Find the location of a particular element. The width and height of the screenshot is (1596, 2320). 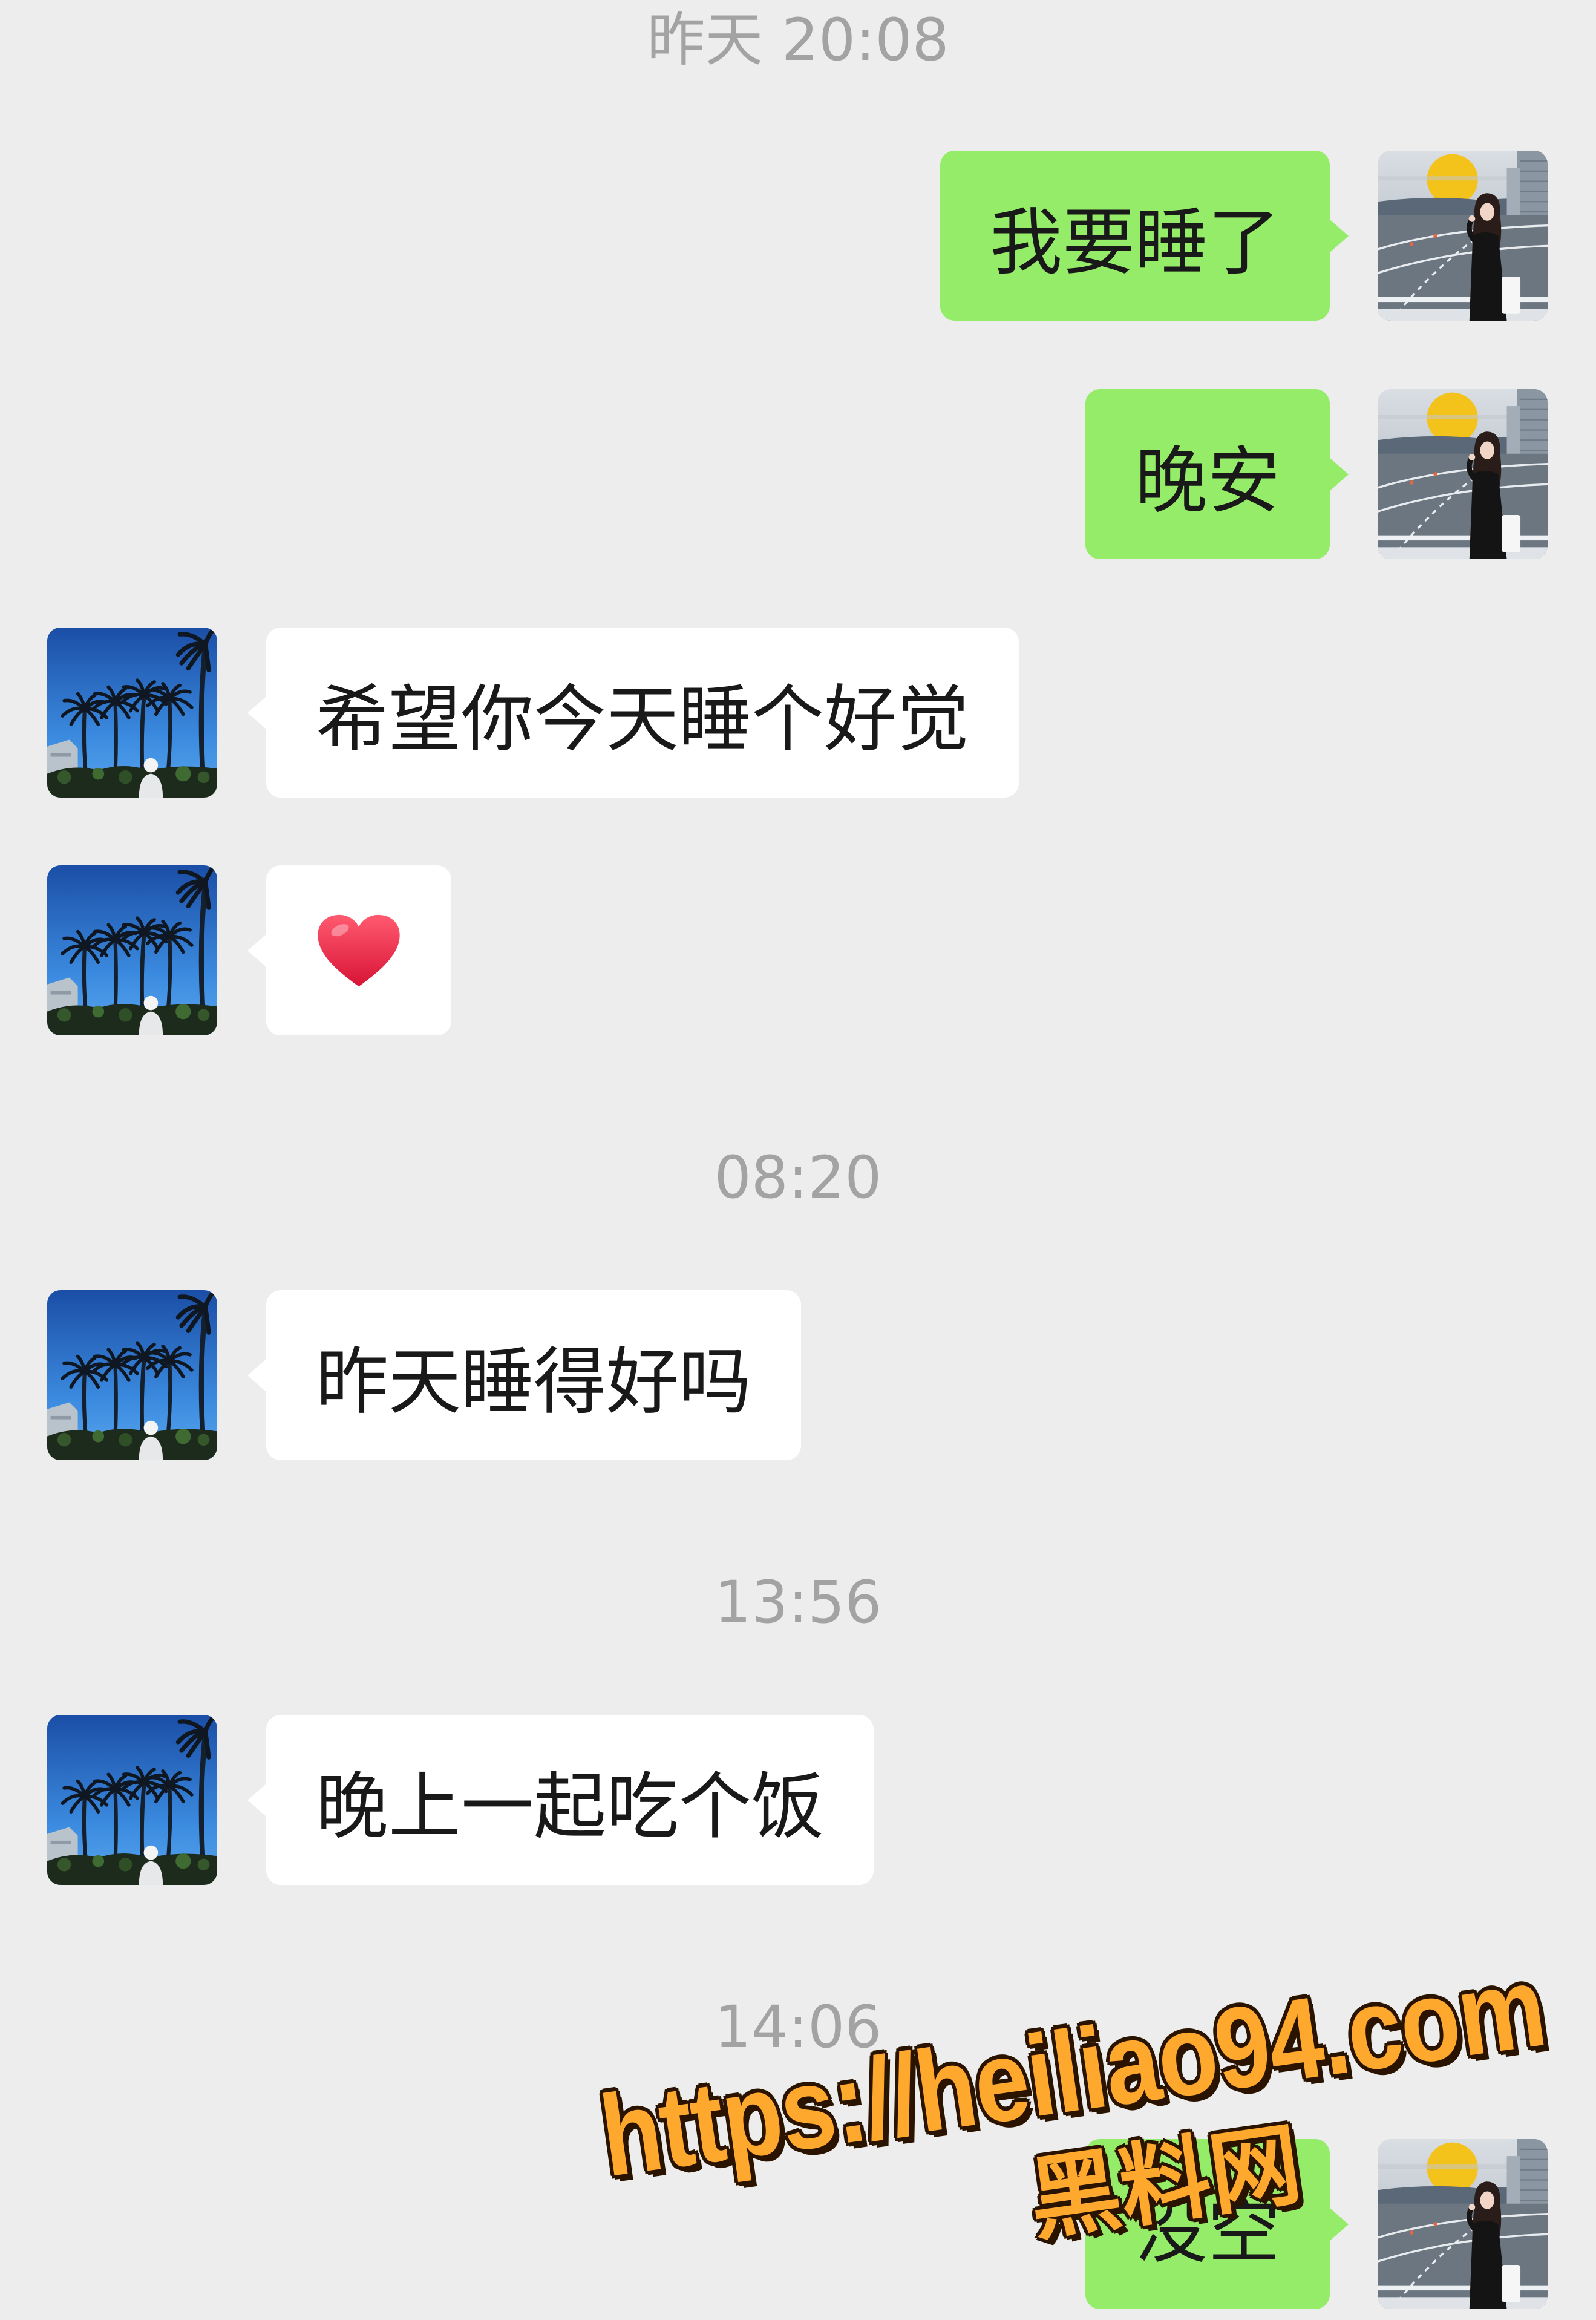

chat-timestamp: 08:20 is located at coordinates (798, 1178).